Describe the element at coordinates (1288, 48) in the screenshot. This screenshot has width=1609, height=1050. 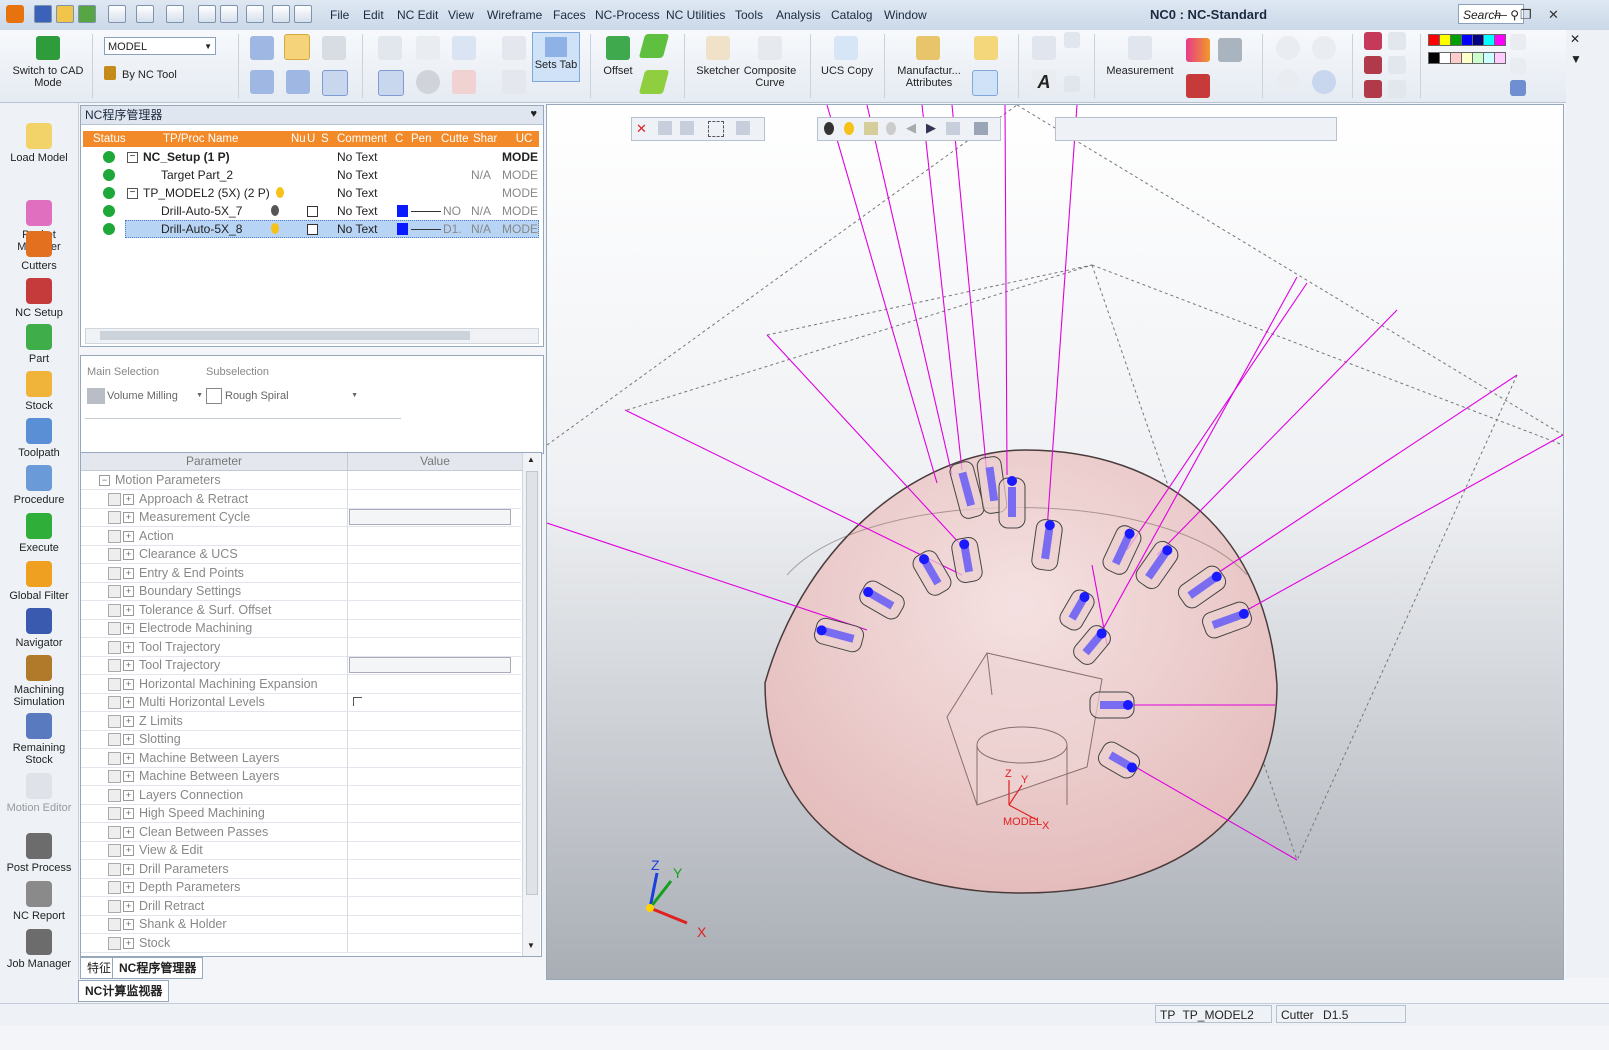
I see `zoom-window-icon` at that location.